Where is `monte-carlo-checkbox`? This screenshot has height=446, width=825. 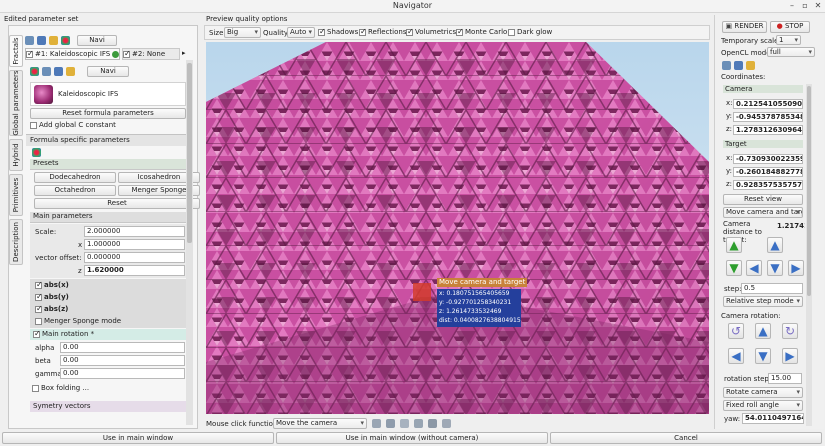 monte-carlo-checkbox is located at coordinates (460, 32).